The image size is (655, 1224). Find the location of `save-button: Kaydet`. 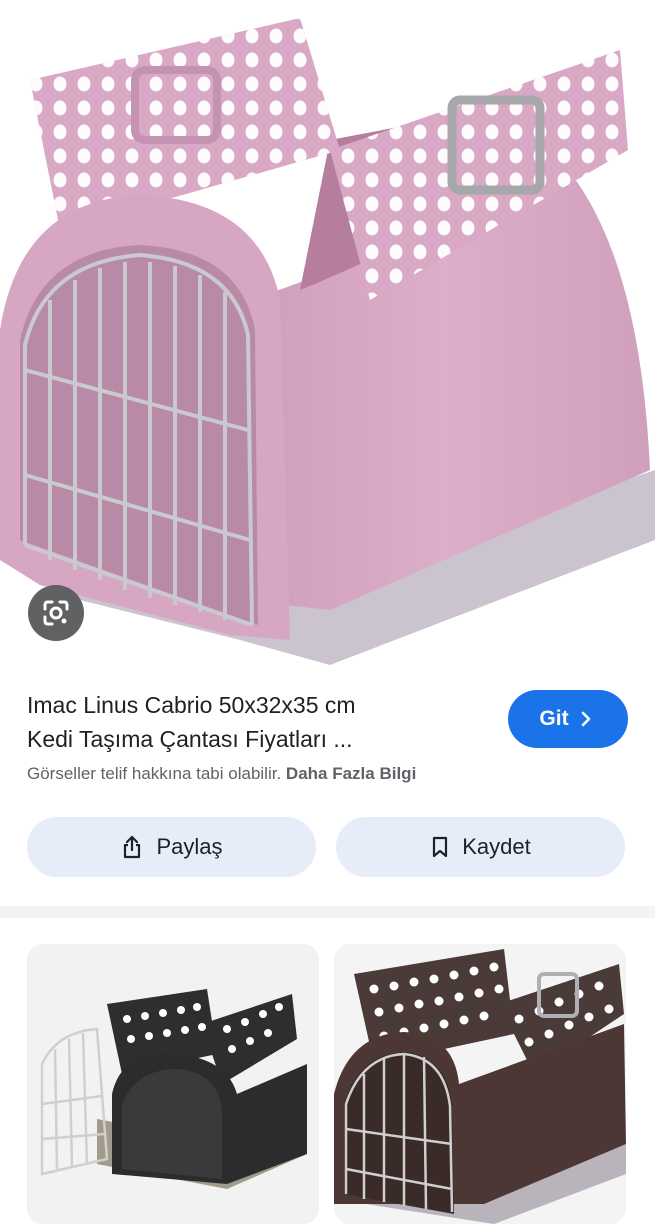

save-button: Kaydet is located at coordinates (480, 847).